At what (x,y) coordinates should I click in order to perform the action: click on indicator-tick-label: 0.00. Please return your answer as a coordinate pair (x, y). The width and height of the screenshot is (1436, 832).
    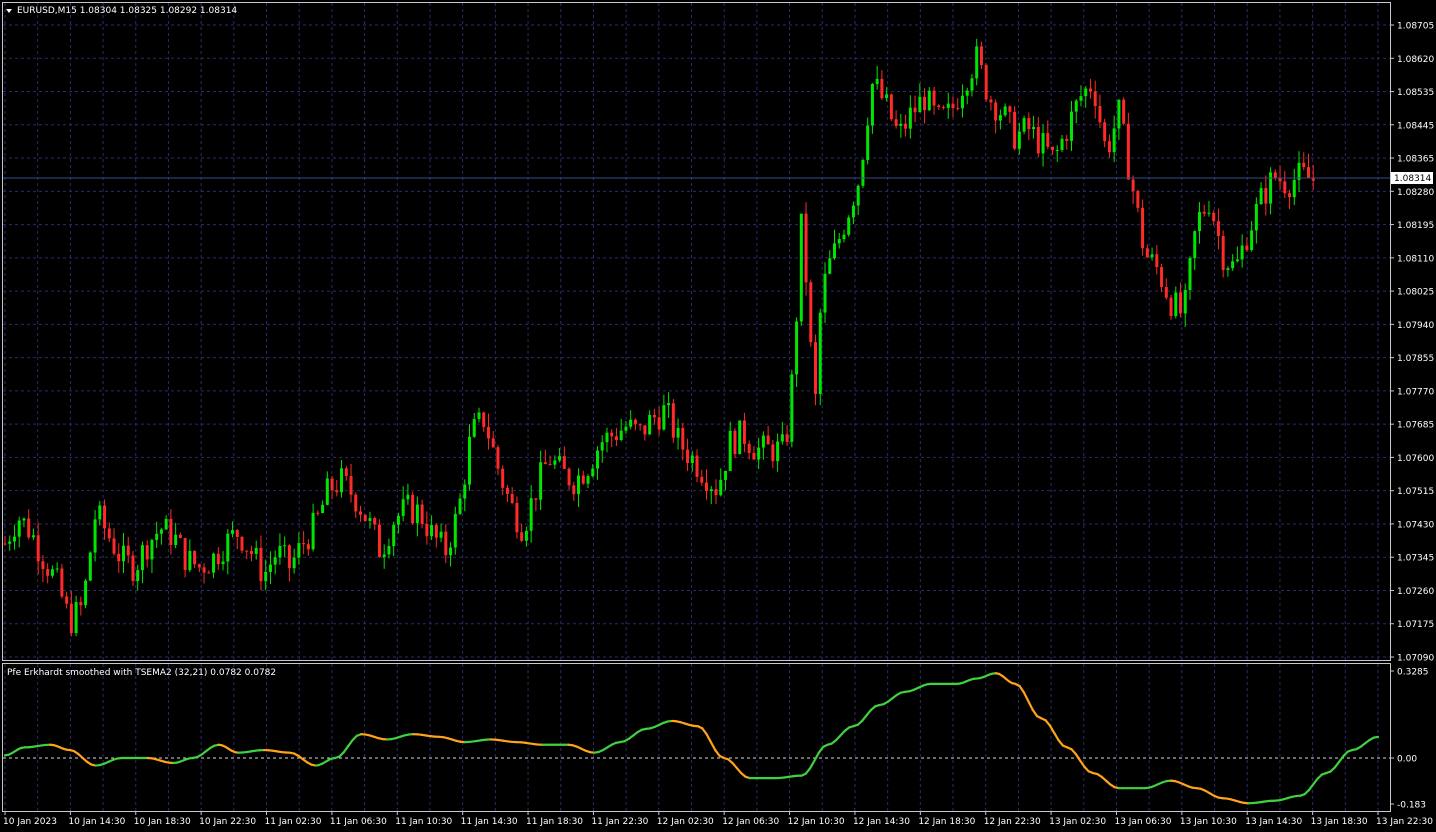
    Looking at the image, I should click on (1407, 760).